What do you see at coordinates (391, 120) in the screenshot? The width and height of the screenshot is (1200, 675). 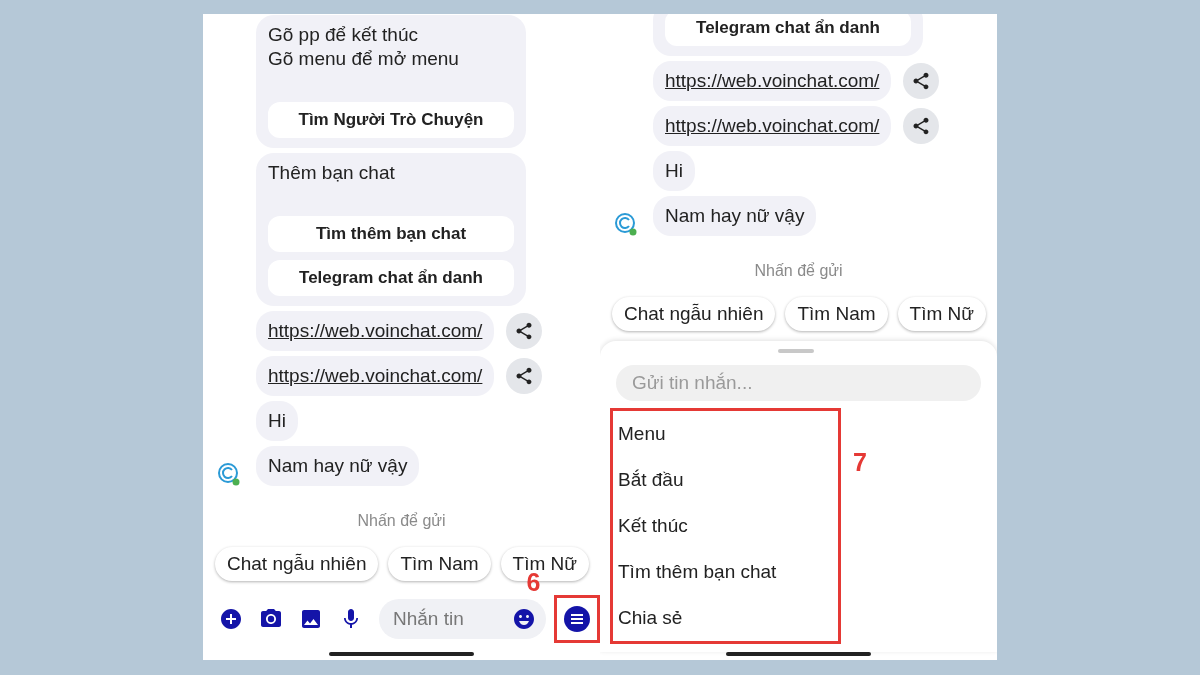 I see `card-button: Tìm Người Trò Chuyện` at bounding box center [391, 120].